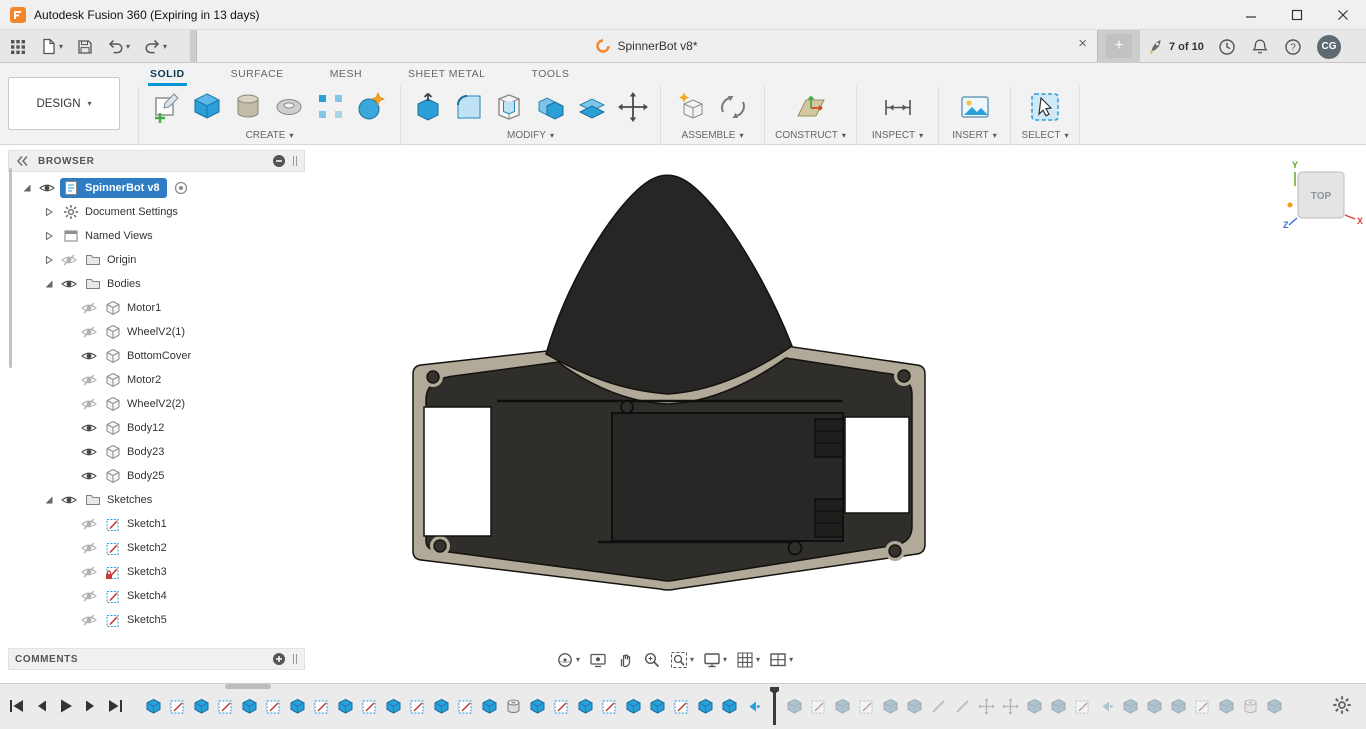  Describe the element at coordinates (156, 428) in the screenshot. I see `browser-row: Body12` at that location.